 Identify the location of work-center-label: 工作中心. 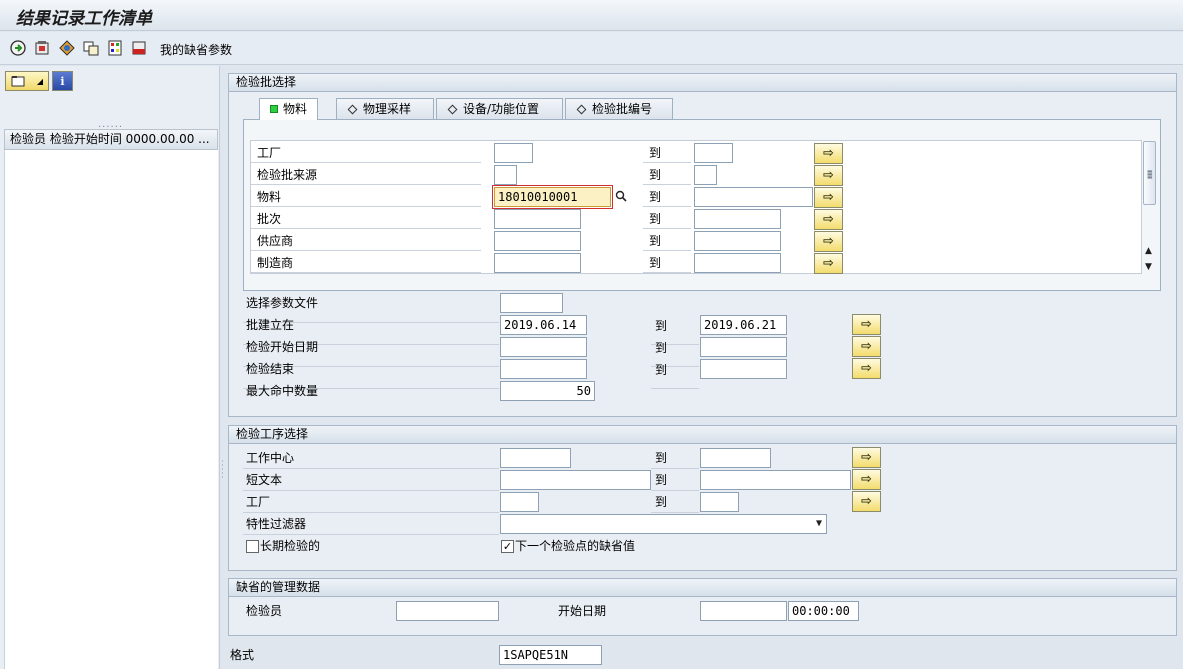
(270, 458).